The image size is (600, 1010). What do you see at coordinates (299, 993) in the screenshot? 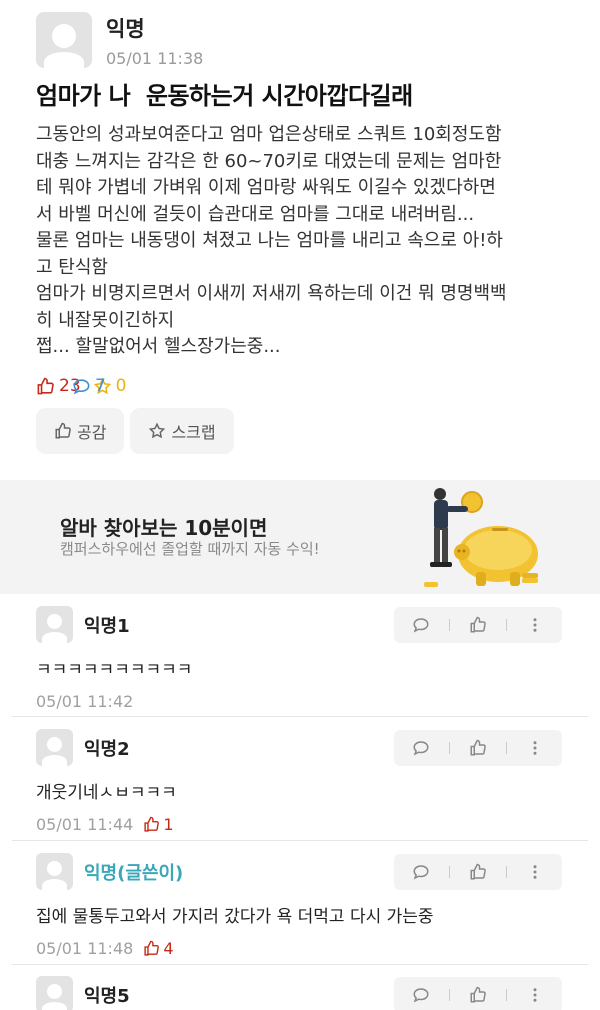
I see `comment: 익명5` at bounding box center [299, 993].